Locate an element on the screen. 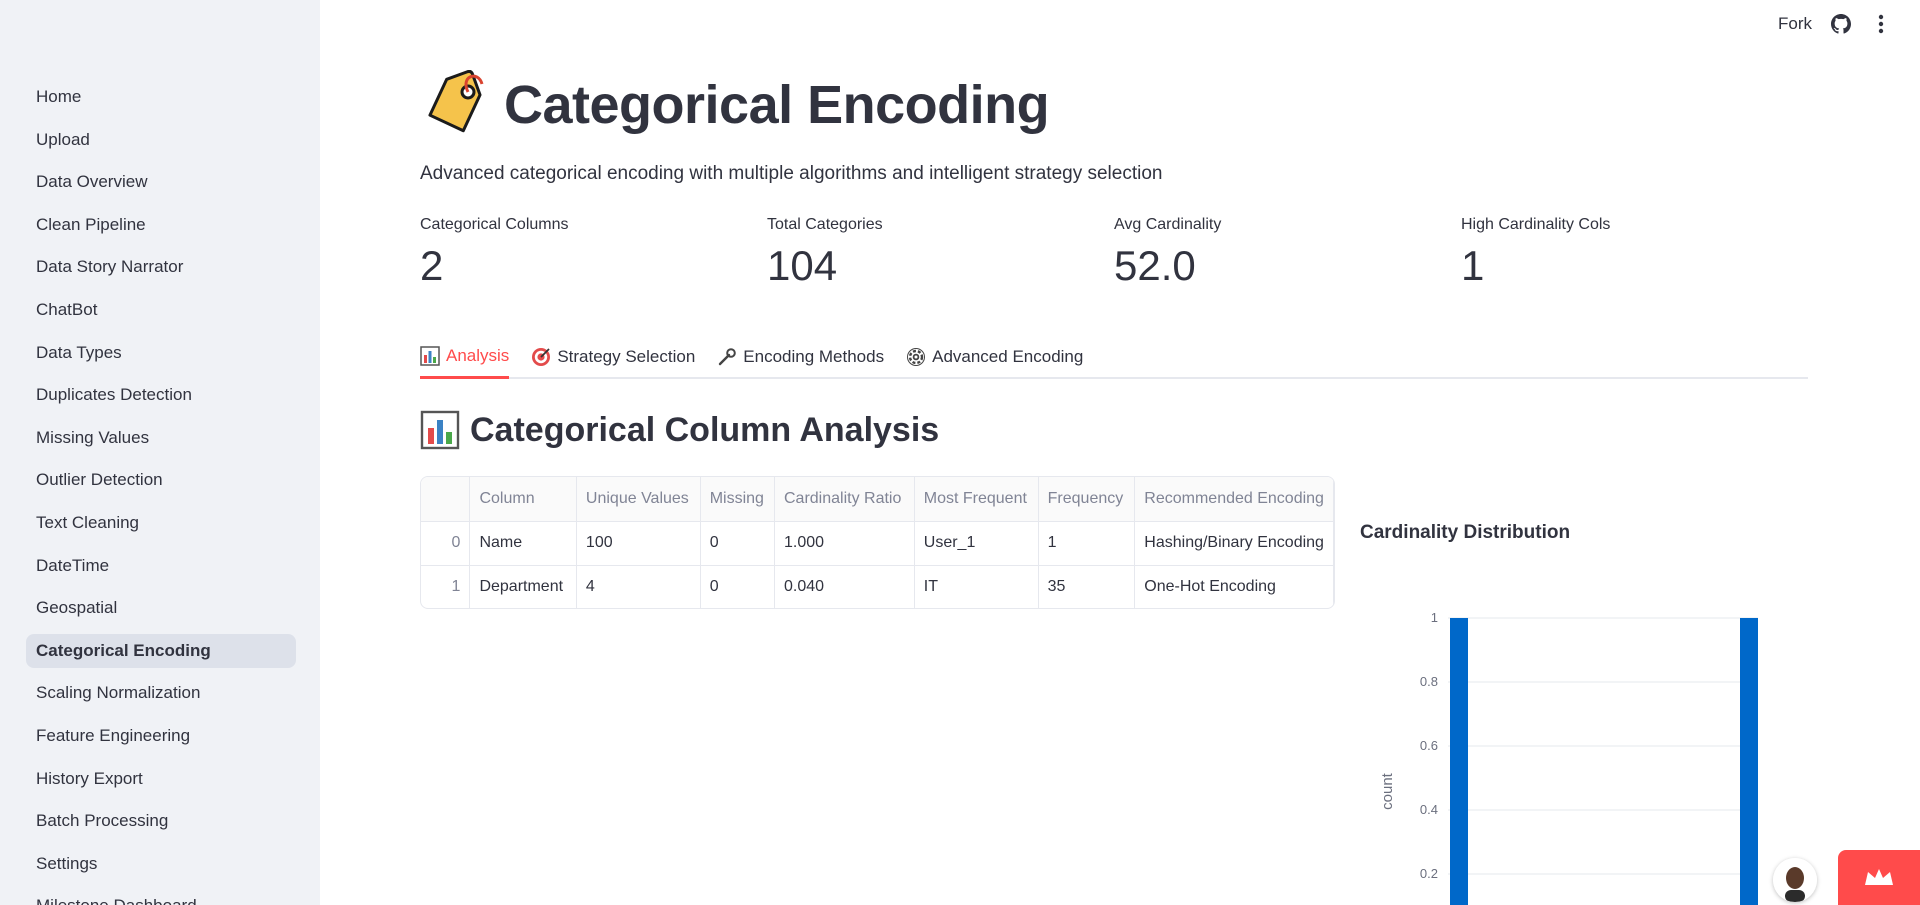 The image size is (1920, 905). table-cell: Hashing/Binary Encoding is located at coordinates (1234, 543).